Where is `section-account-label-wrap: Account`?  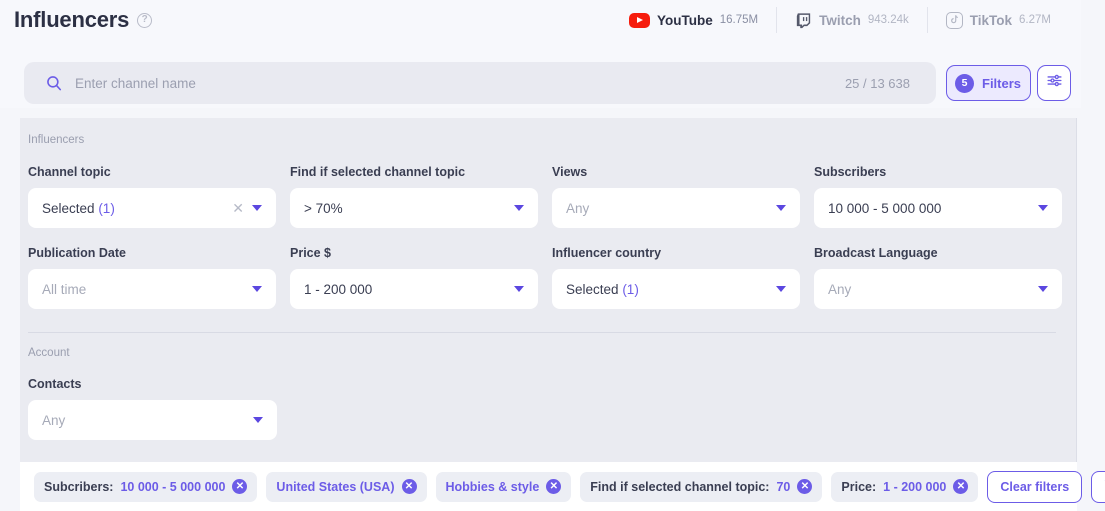 section-account-label-wrap: Account is located at coordinates (548, 346).